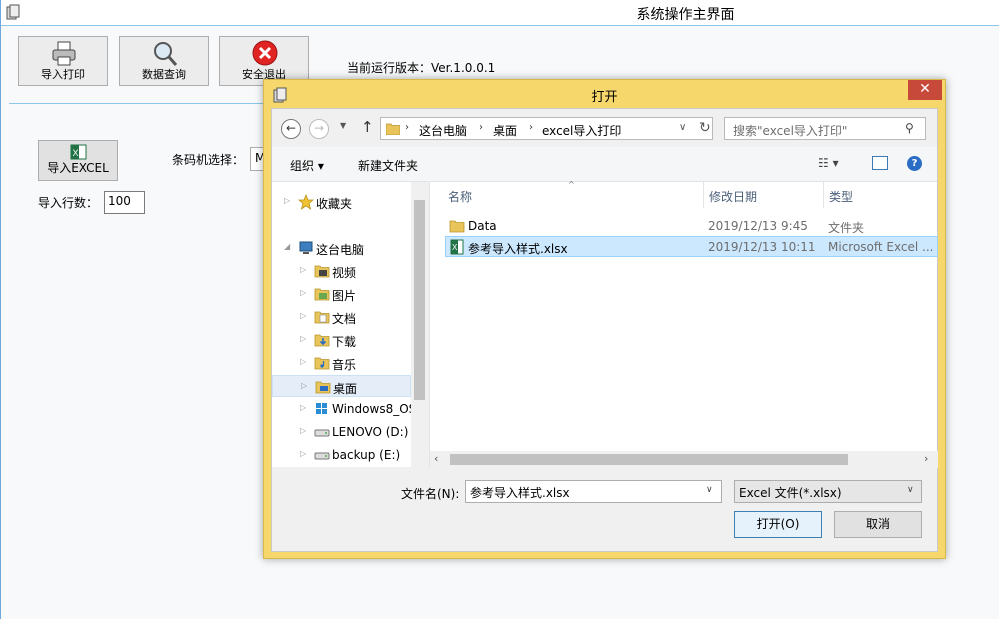  I want to click on nav-item-label: 桌面, so click(345, 389).